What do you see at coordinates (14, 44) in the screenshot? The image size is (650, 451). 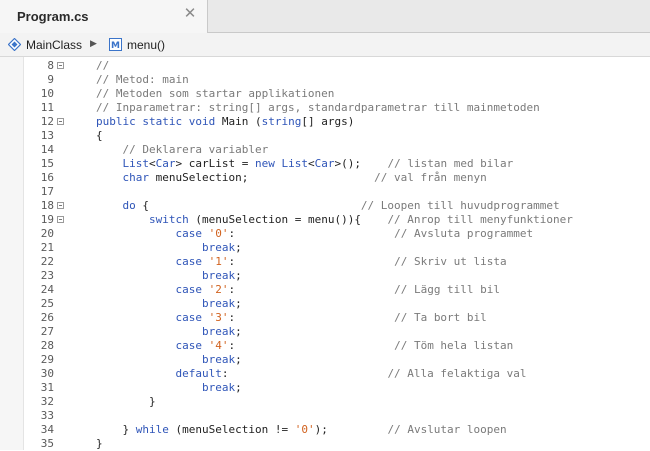 I see `class-icon` at bounding box center [14, 44].